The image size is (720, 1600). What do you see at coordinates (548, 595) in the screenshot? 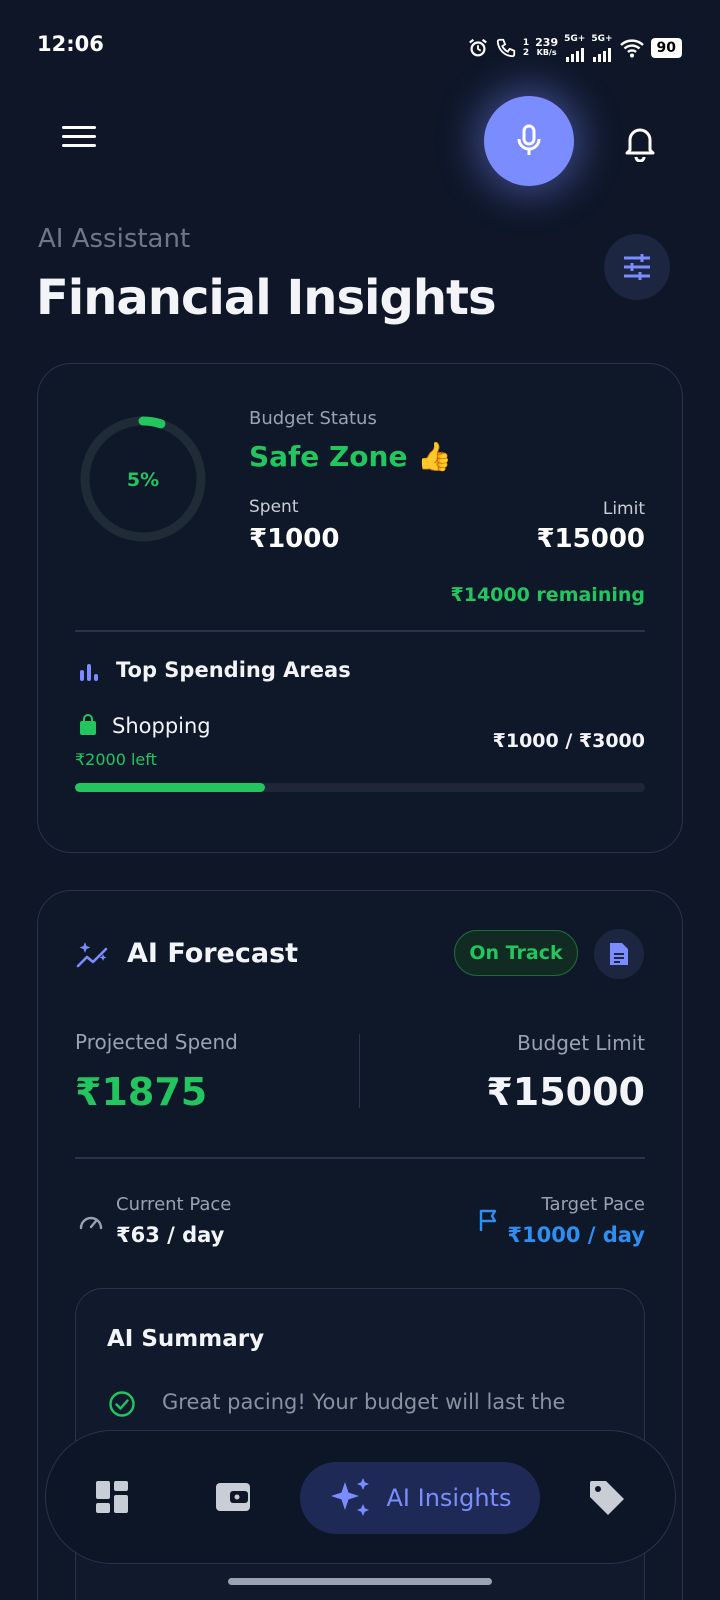
I see `remaining-amount: ₹14000 remaining` at bounding box center [548, 595].